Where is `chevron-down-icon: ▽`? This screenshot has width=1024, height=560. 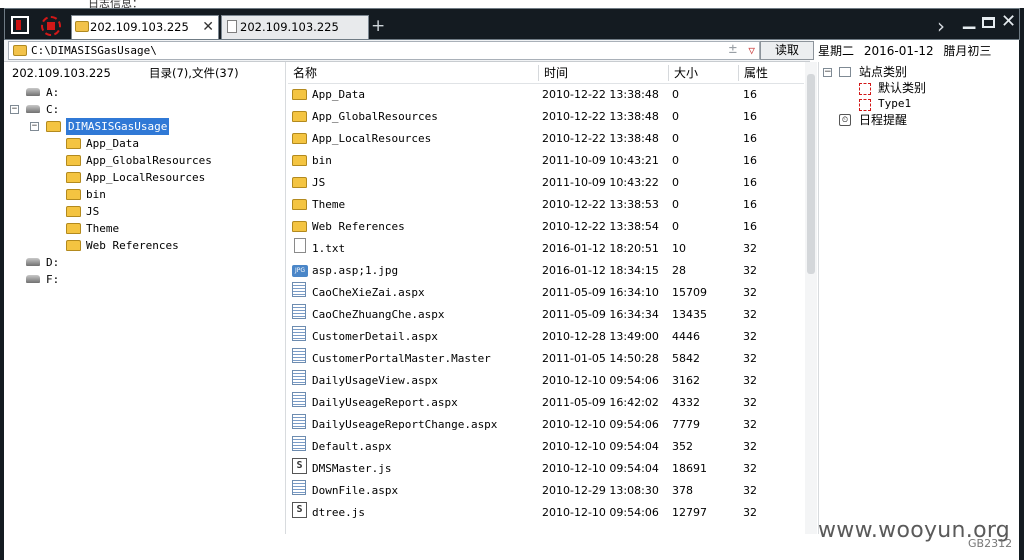
chevron-down-icon: ▽ is located at coordinates (751, 50).